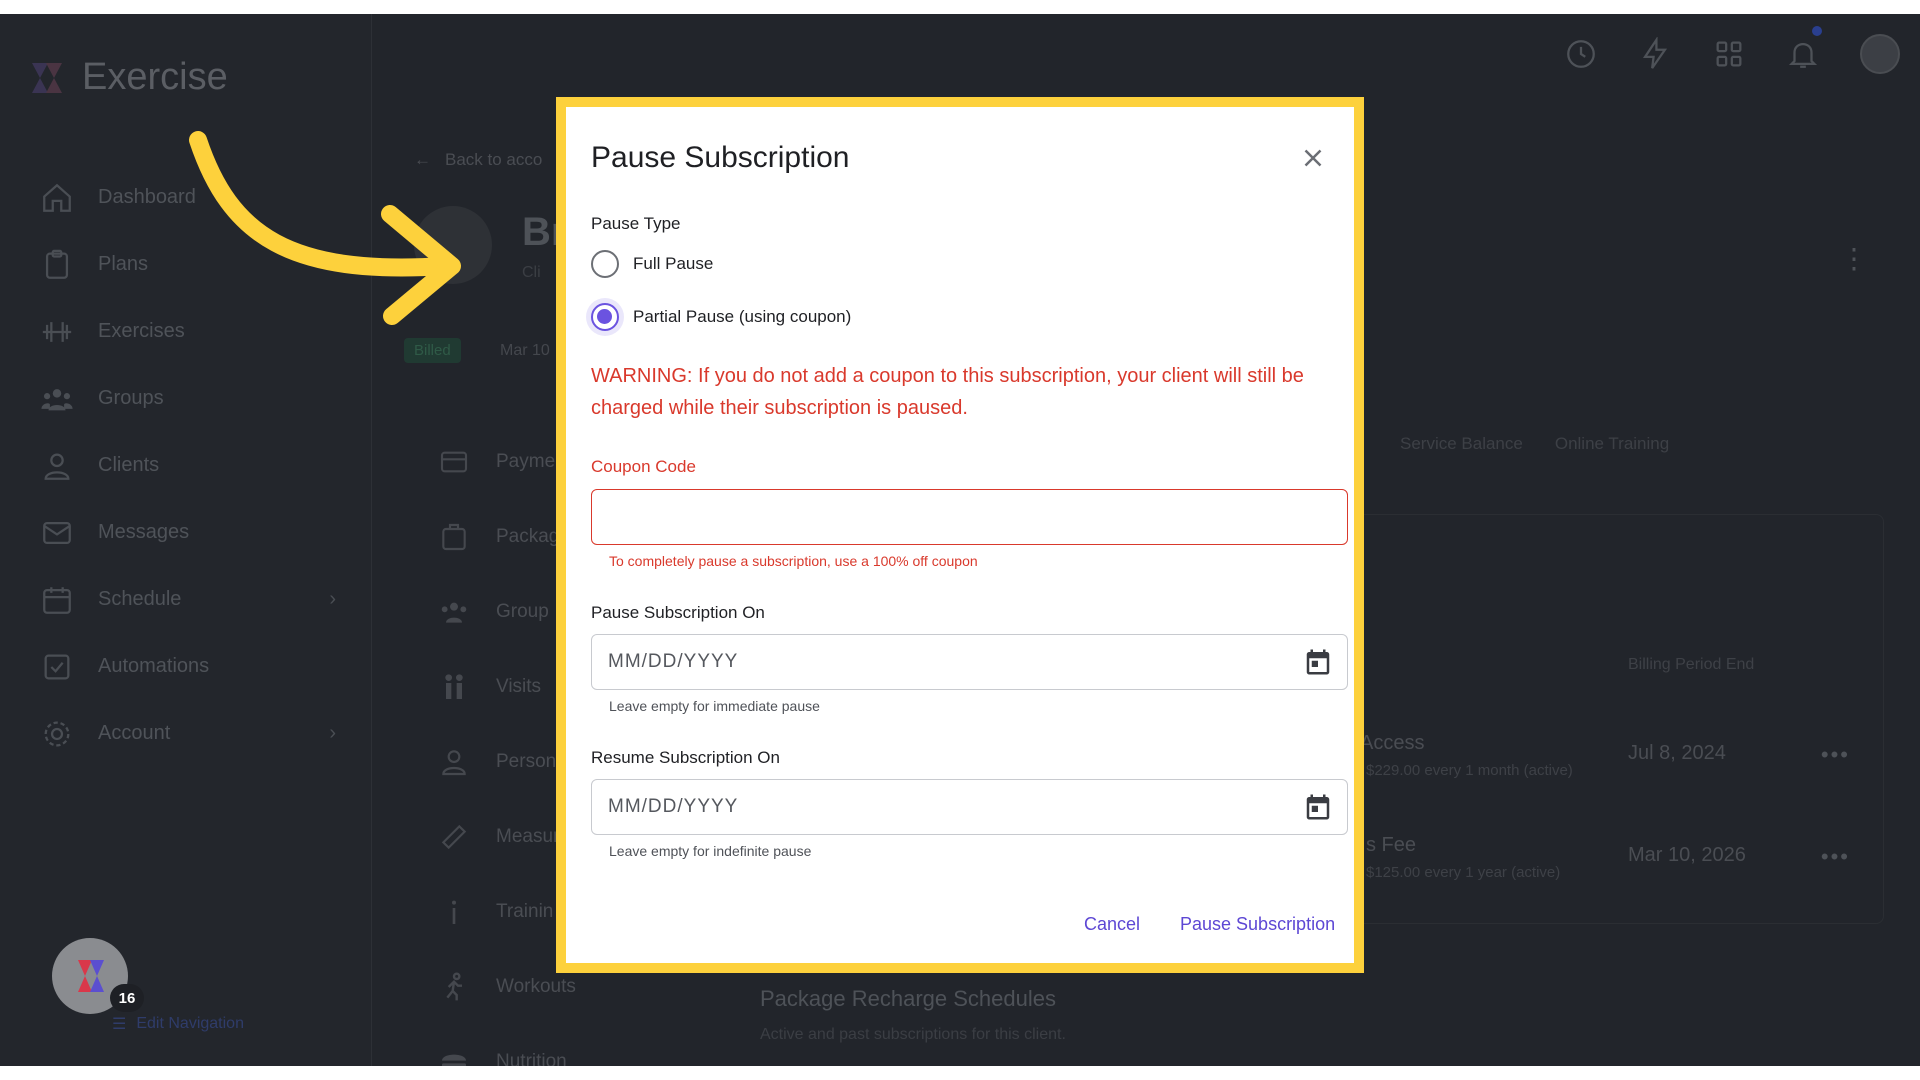  I want to click on submenu-item-label: Payme, so click(526, 461).